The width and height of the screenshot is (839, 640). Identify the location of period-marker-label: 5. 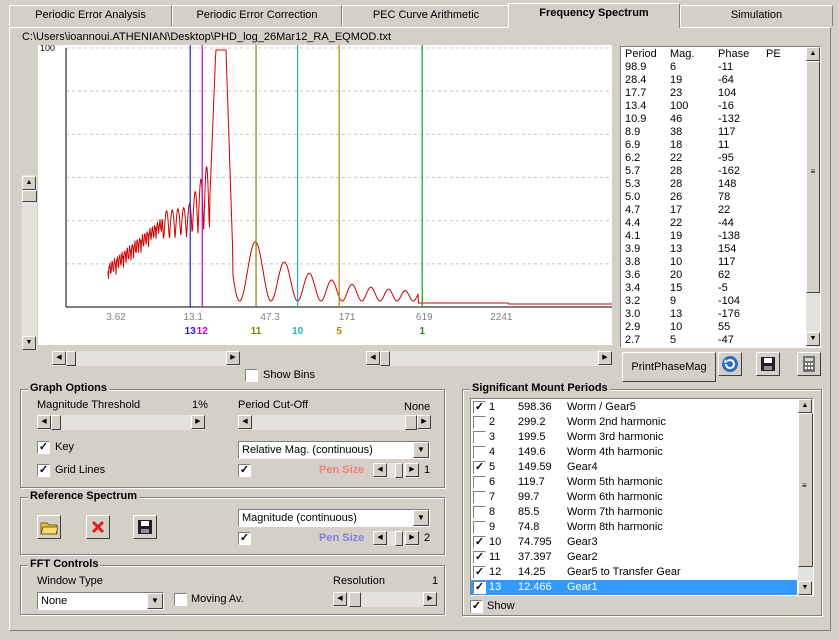
(339, 331).